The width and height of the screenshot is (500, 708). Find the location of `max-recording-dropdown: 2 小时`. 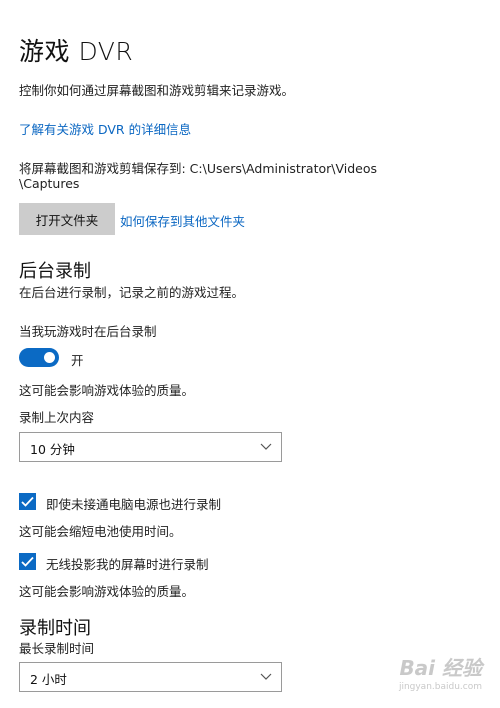

max-recording-dropdown: 2 小时 is located at coordinates (150, 677).